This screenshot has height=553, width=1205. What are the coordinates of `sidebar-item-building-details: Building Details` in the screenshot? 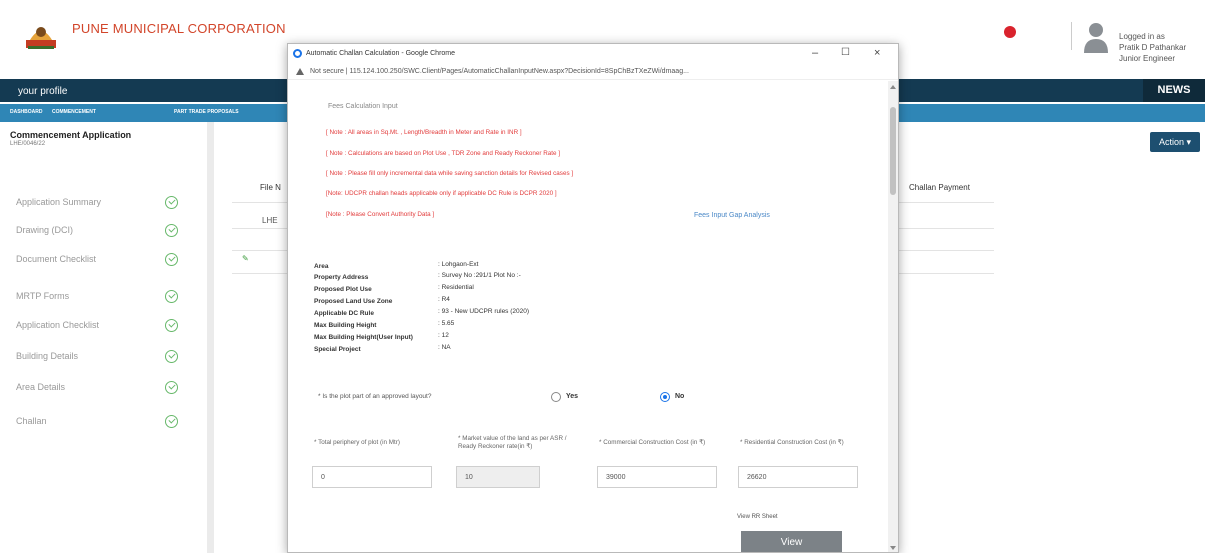 It's located at (47, 356).